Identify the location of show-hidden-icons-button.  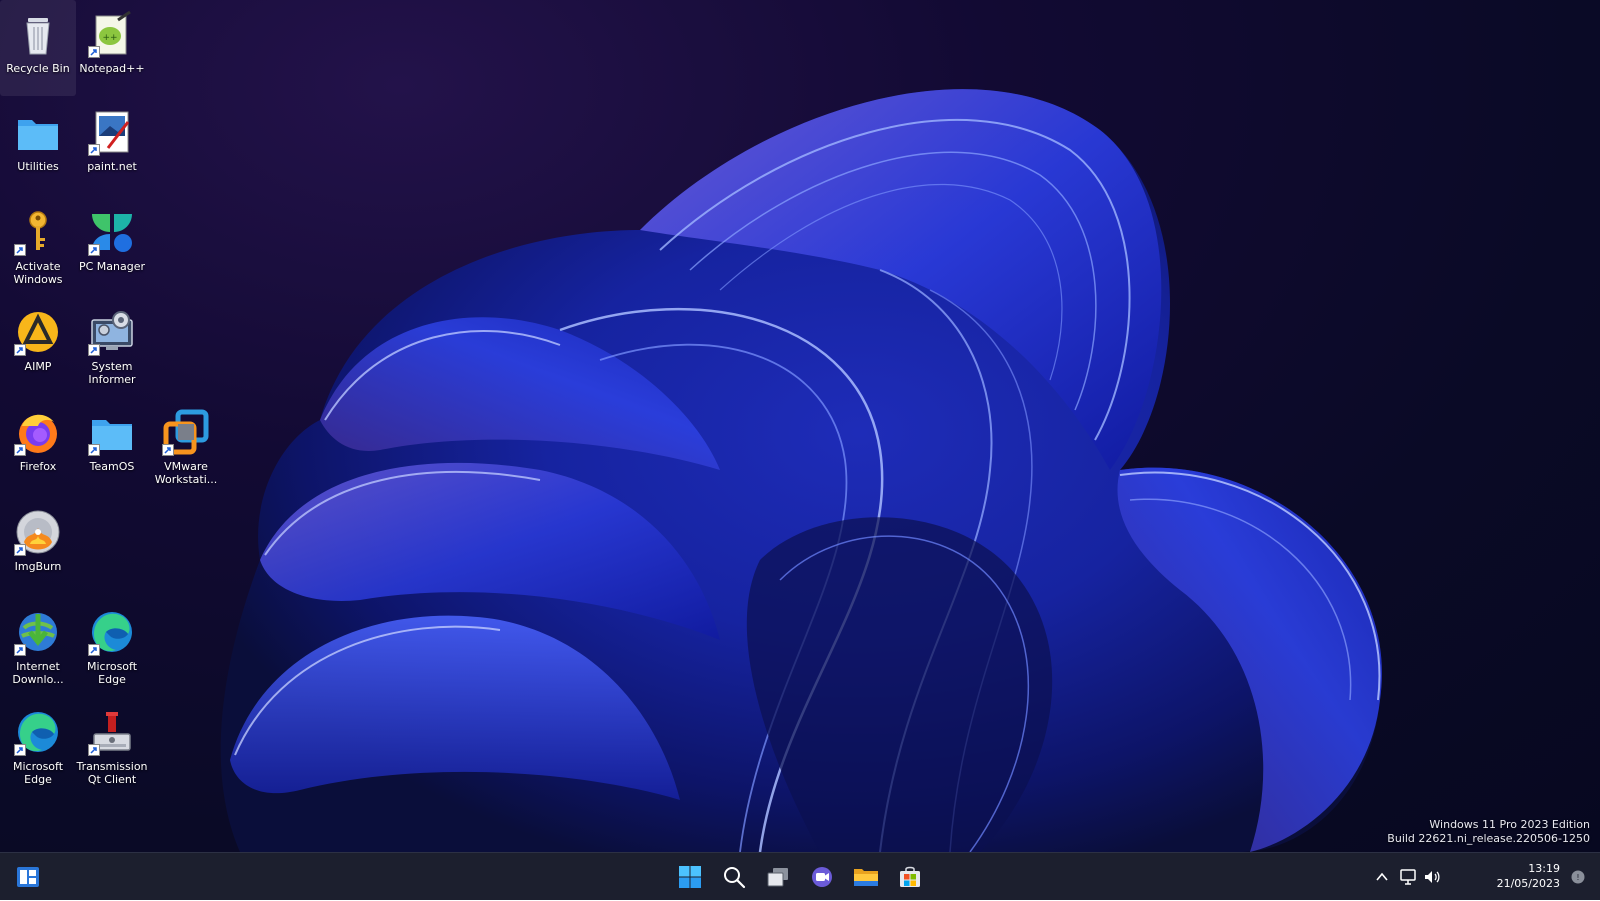
(1382, 877).